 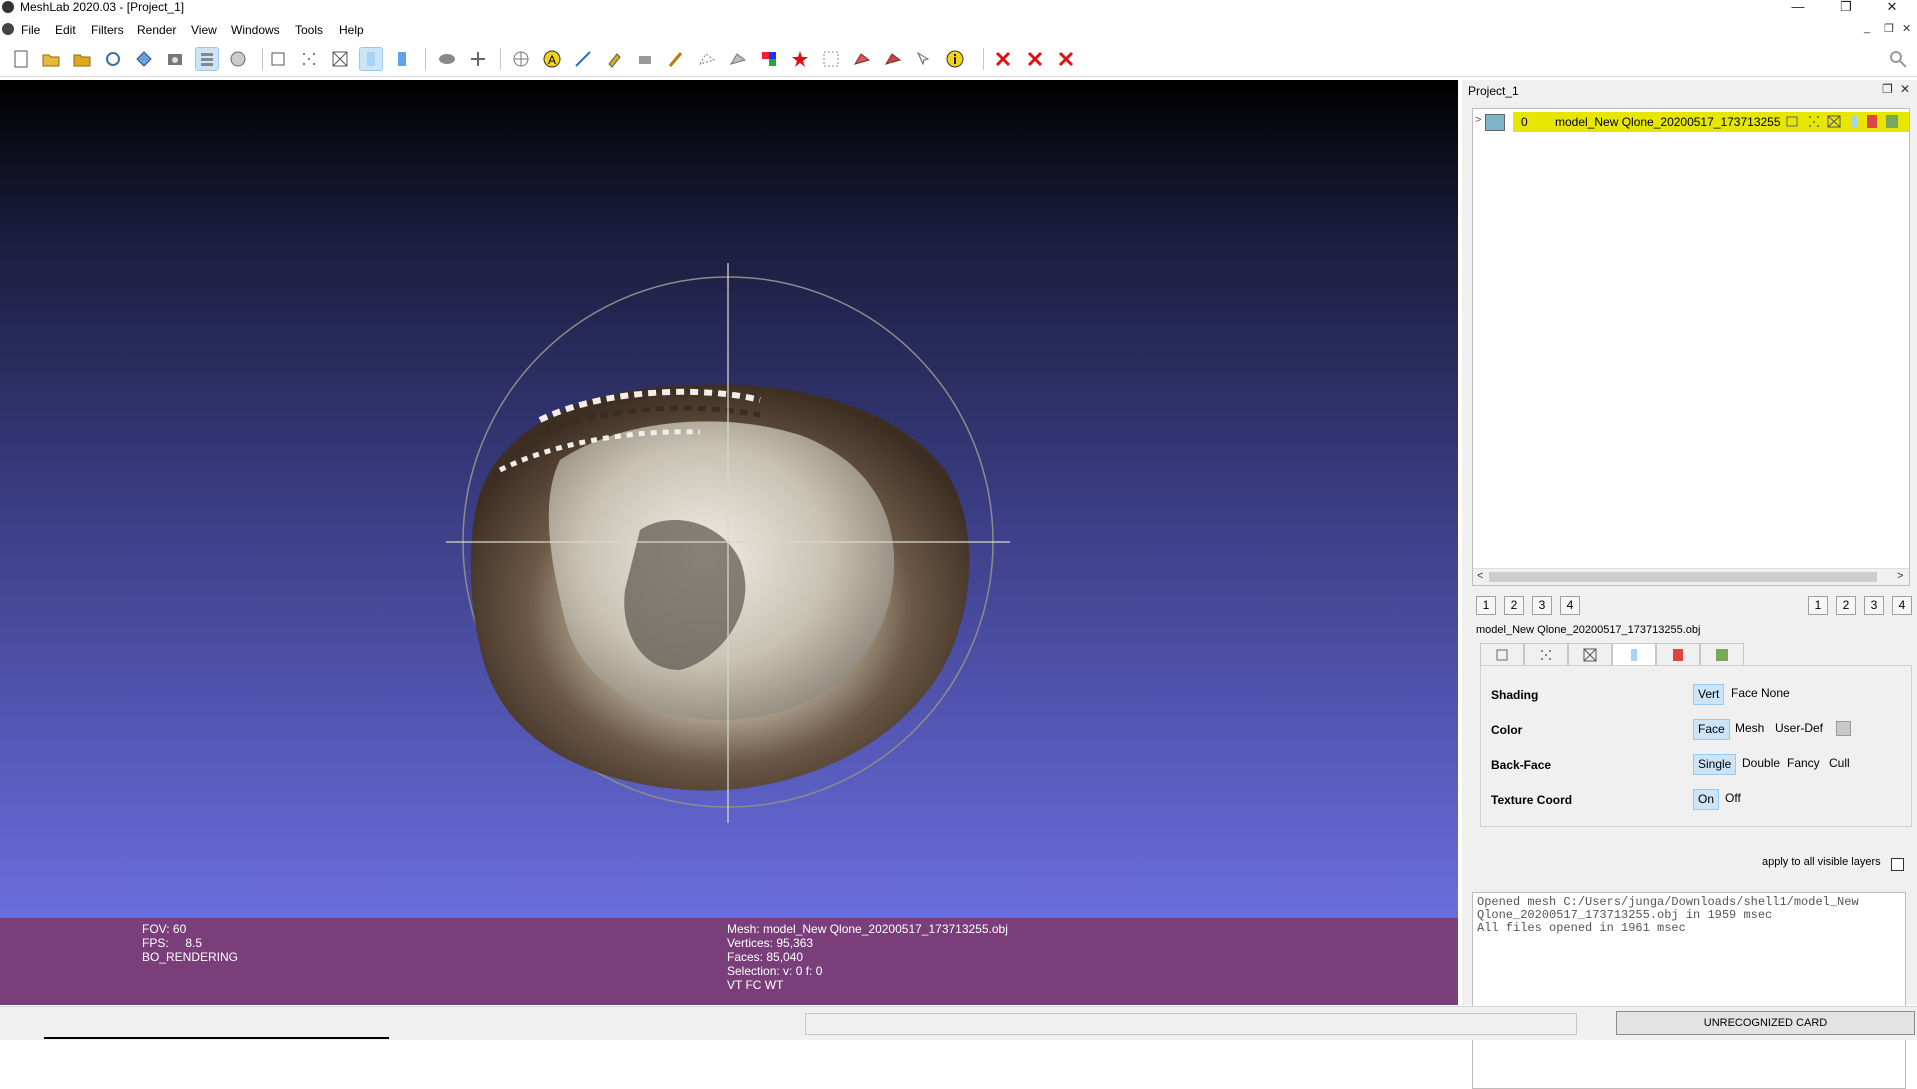 What do you see at coordinates (1803, 763) in the screenshot?
I see `backface-fancy-option: Fancy` at bounding box center [1803, 763].